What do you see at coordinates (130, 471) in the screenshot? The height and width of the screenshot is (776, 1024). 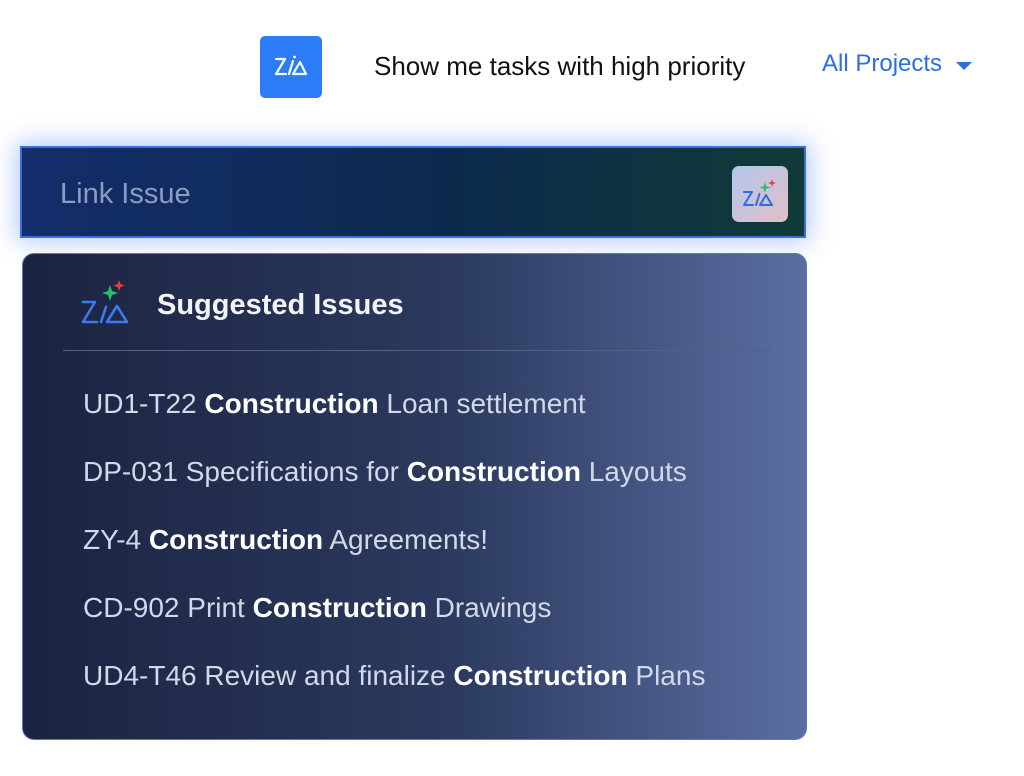 I see `issue-id: DP-031` at bounding box center [130, 471].